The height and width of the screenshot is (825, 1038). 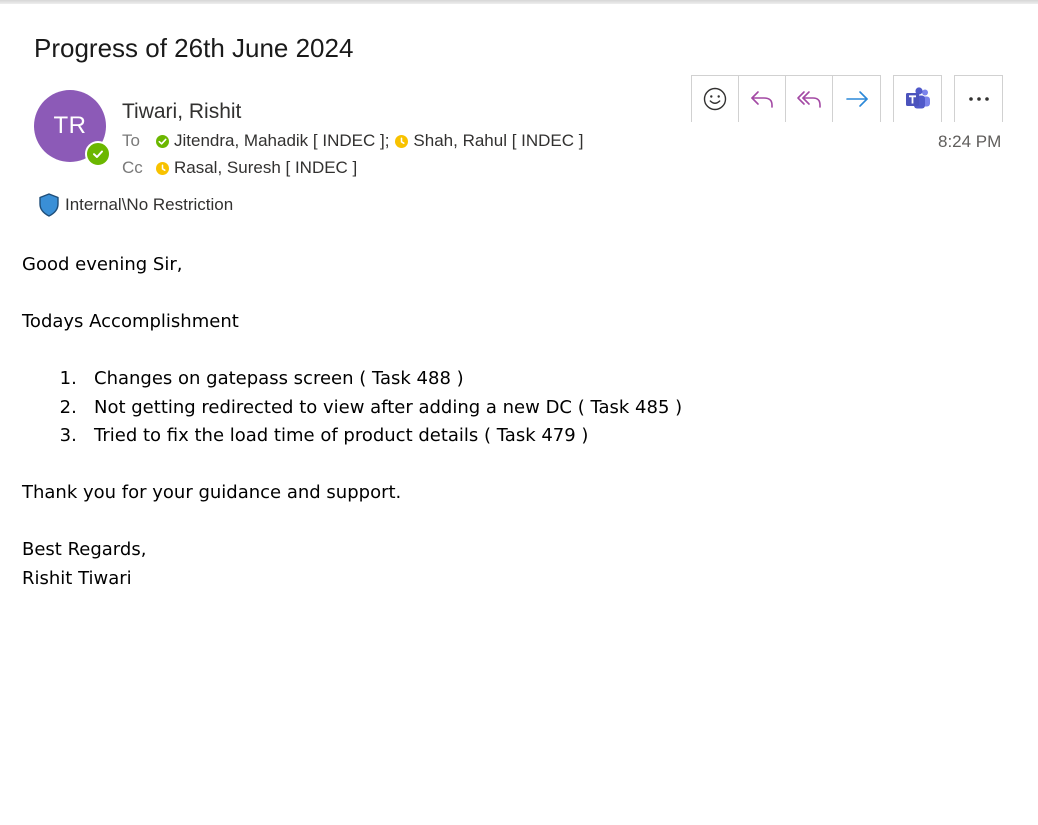 I want to click on reply-icon, so click(x=762, y=99).